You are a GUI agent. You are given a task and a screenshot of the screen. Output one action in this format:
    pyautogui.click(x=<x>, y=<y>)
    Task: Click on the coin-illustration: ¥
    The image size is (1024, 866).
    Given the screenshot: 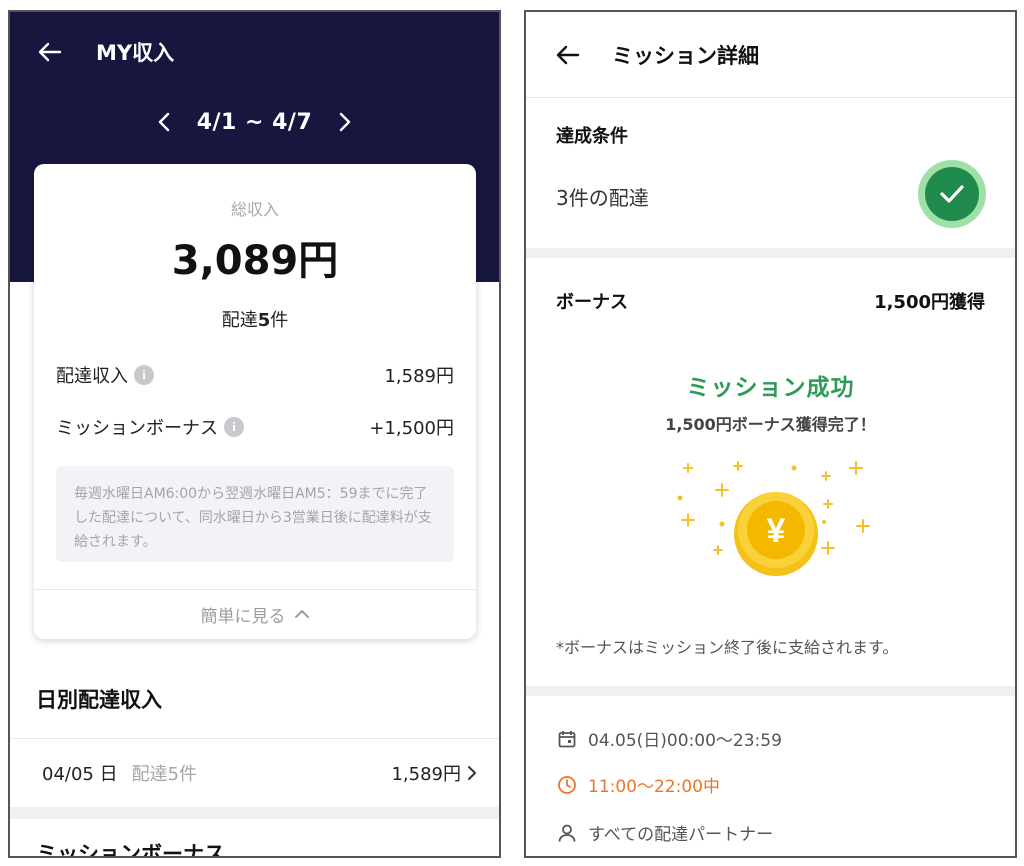 What is the action you would take?
    pyautogui.click(x=771, y=518)
    